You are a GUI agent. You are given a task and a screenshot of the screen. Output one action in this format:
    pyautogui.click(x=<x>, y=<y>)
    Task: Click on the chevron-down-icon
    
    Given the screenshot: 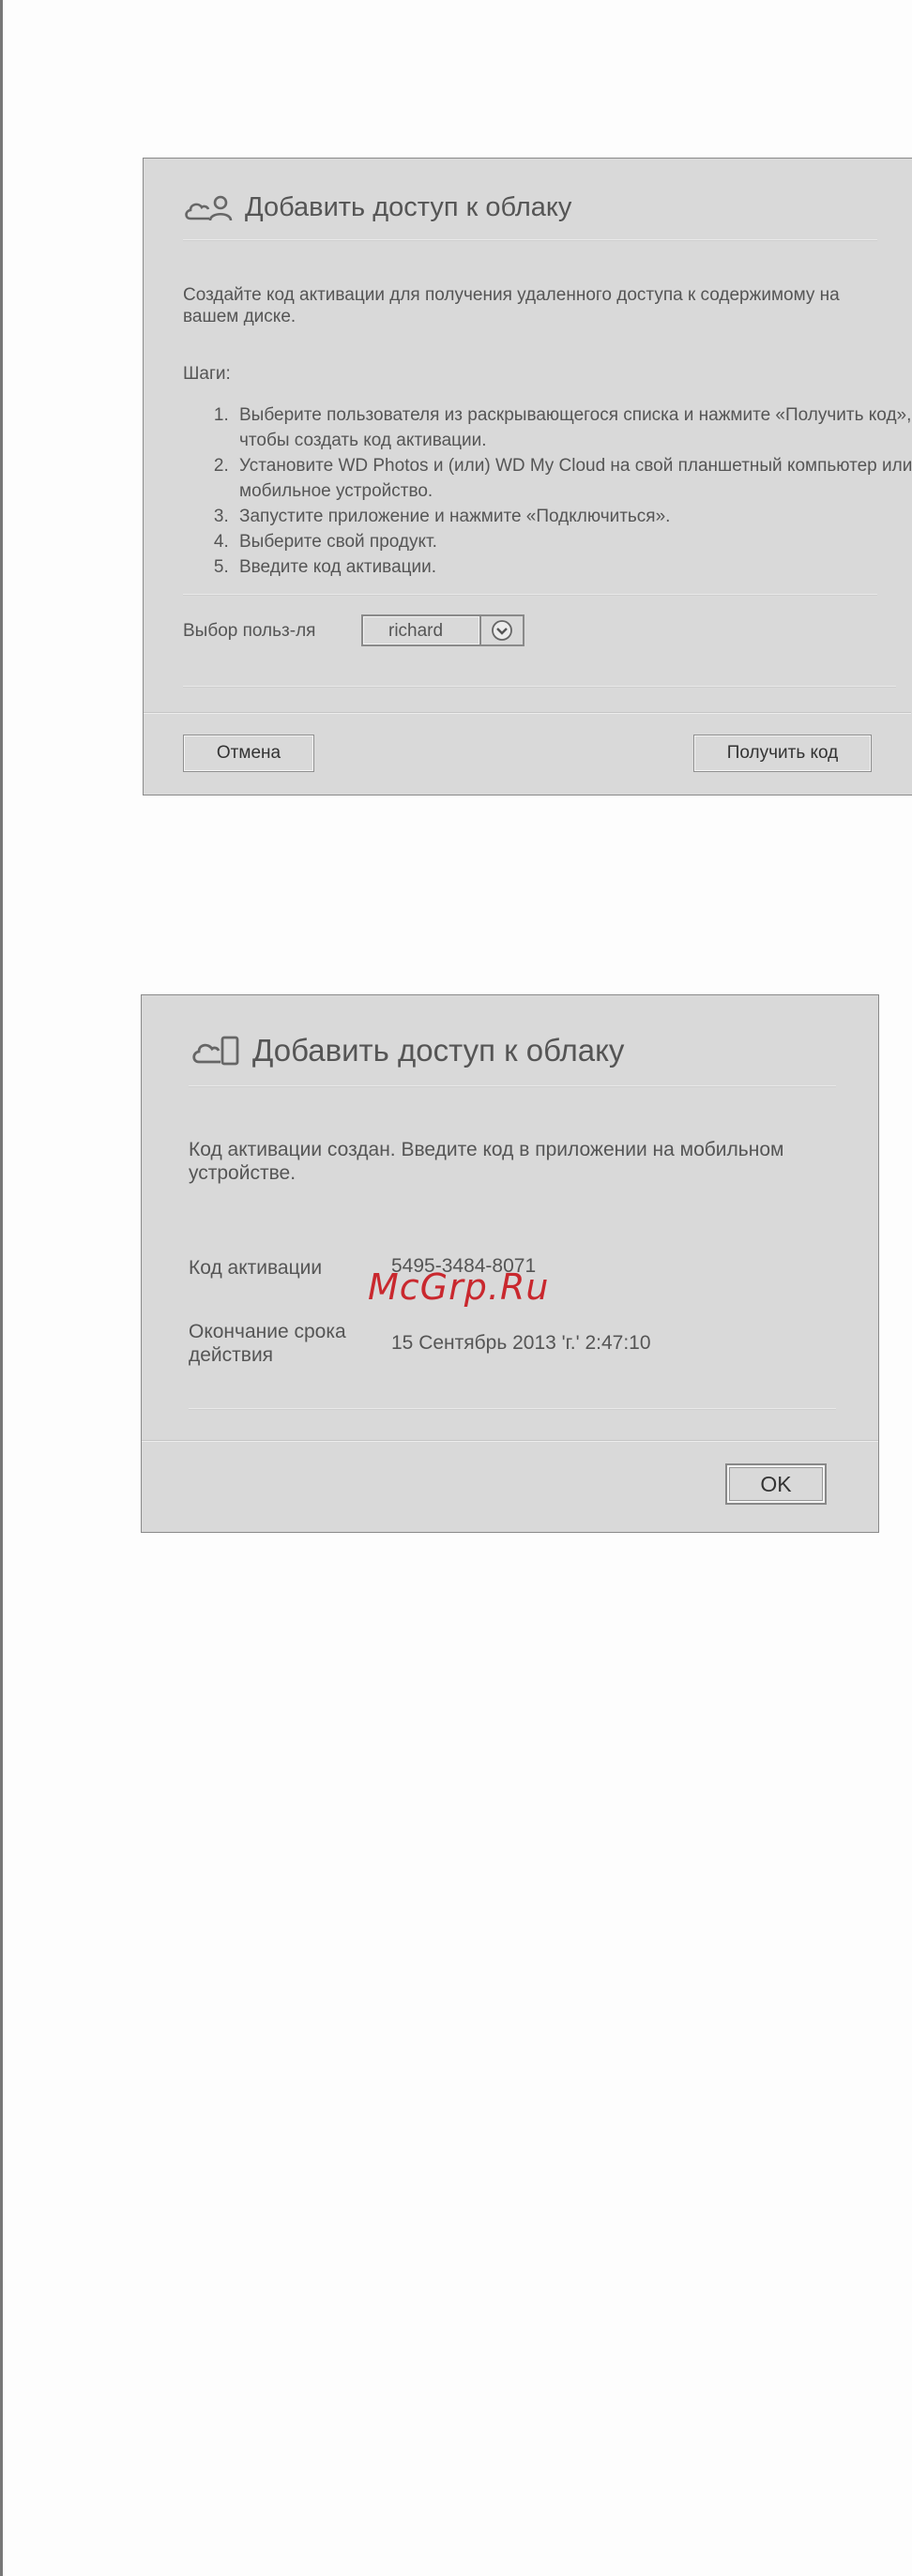 What is the action you would take?
    pyautogui.click(x=502, y=630)
    